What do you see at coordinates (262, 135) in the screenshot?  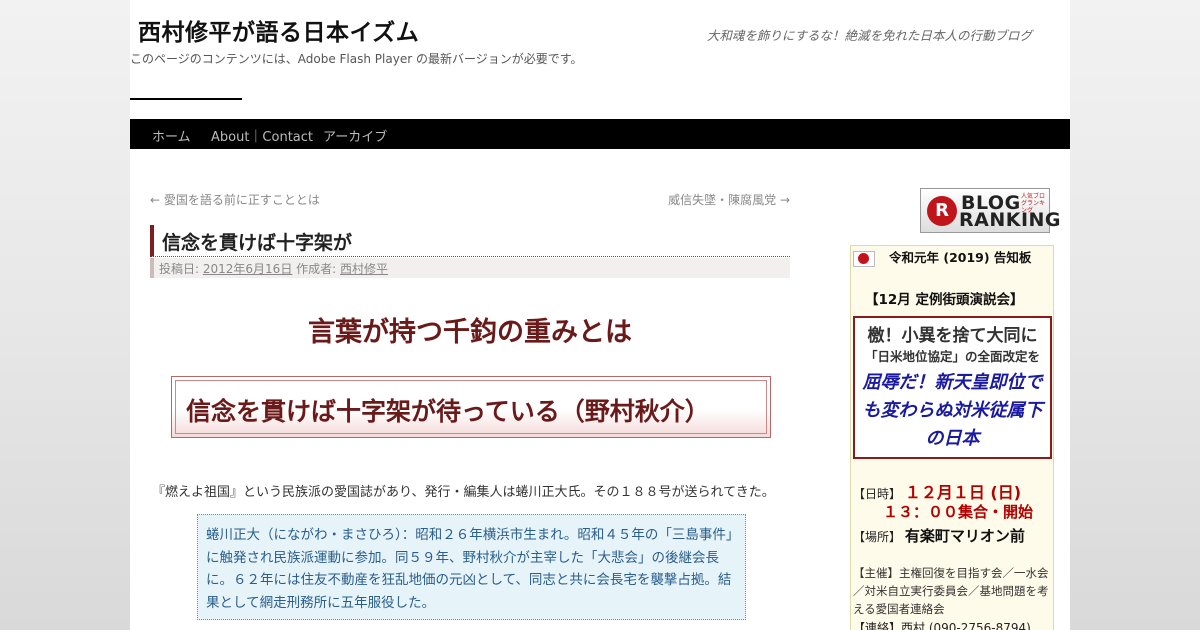 I see `nav-about-contact: About｜Contact` at bounding box center [262, 135].